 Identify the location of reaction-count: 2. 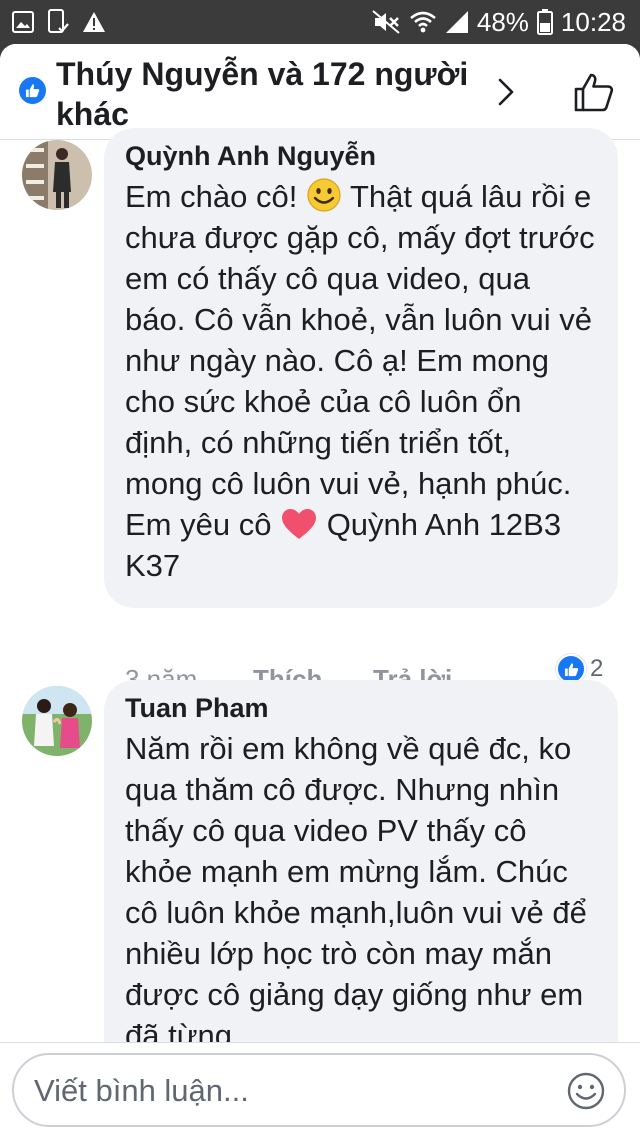
(597, 668).